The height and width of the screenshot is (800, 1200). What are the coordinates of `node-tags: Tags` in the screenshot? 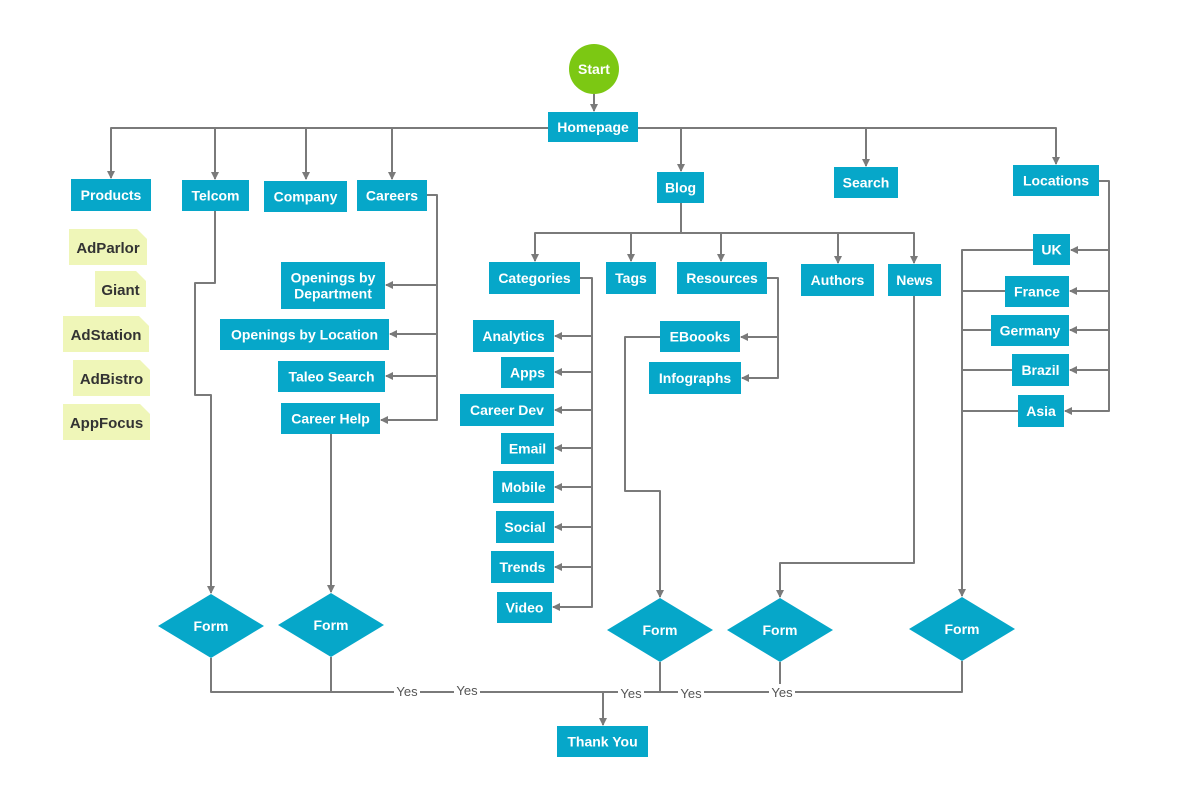 It's located at (631, 278).